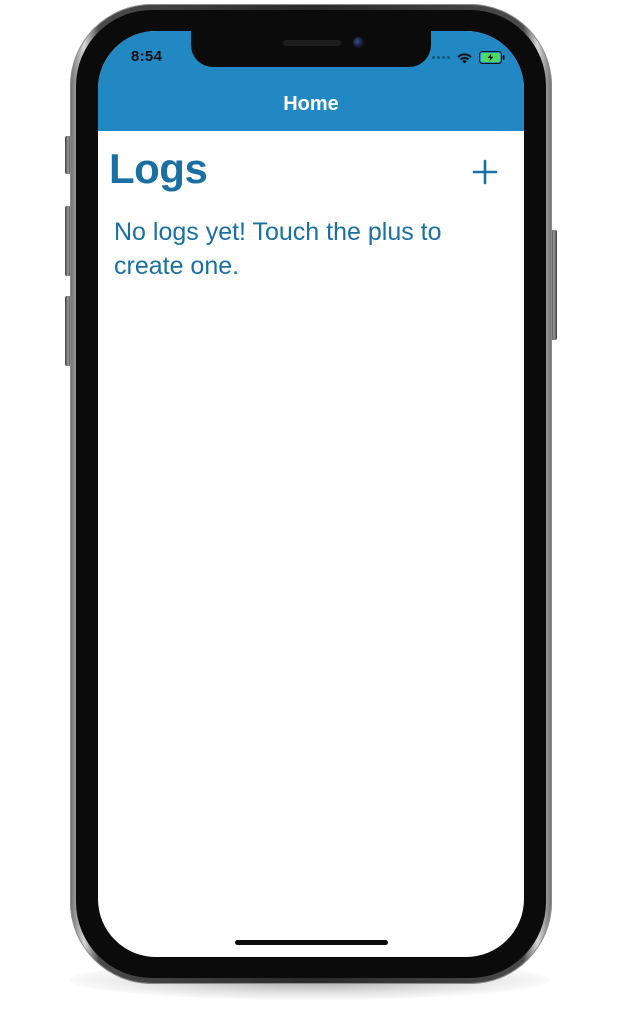 The image size is (622, 1009). What do you see at coordinates (311, 942) in the screenshot?
I see `home-indicator` at bounding box center [311, 942].